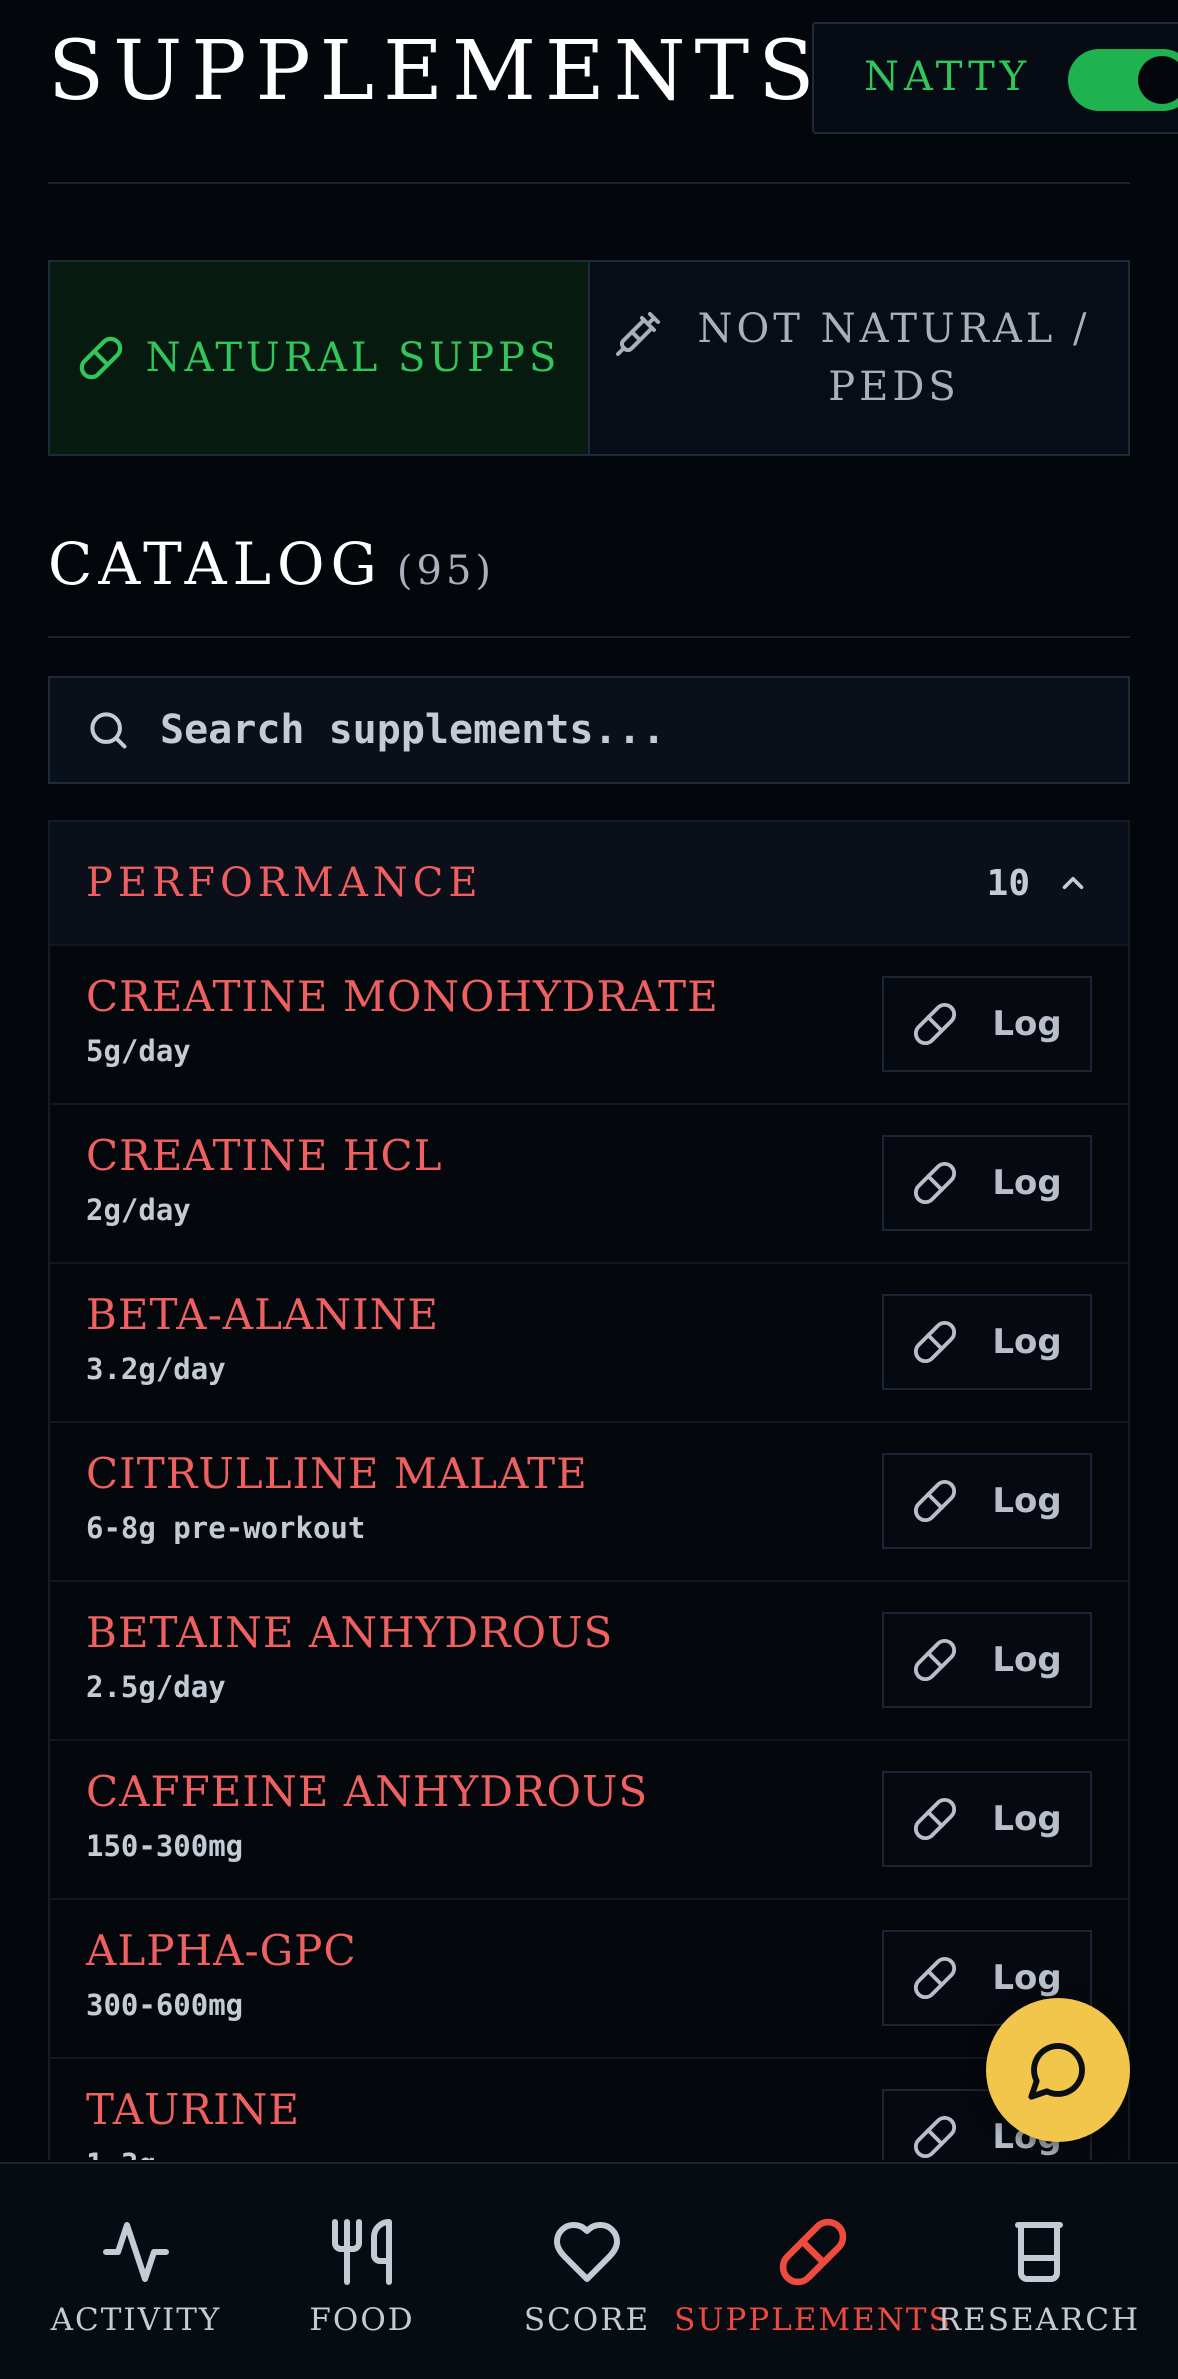 The height and width of the screenshot is (2379, 1178). I want to click on search-bar, so click(589, 730).